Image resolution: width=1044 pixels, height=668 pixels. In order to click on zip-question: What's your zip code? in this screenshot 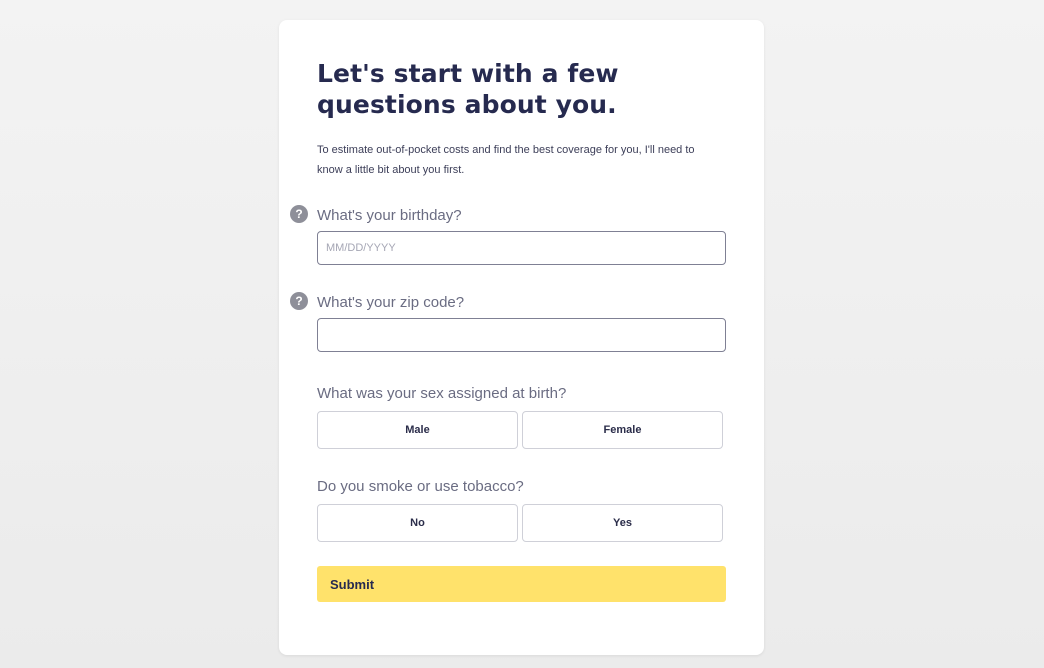, I will do `click(391, 302)`.